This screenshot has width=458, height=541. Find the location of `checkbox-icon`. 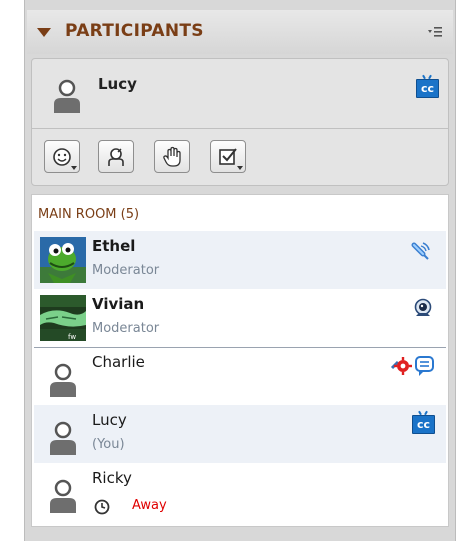

checkbox-icon is located at coordinates (228, 156).